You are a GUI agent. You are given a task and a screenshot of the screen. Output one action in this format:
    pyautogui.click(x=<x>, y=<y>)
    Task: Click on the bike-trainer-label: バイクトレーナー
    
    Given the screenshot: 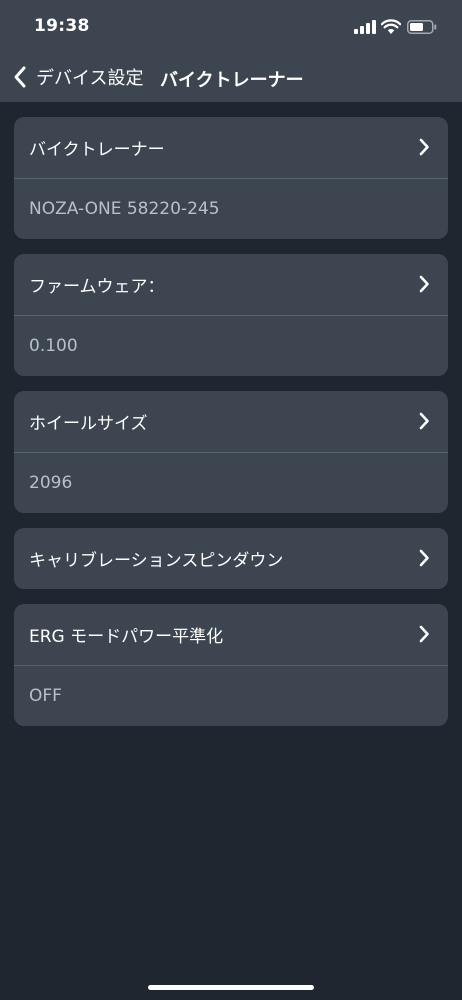 What is the action you would take?
    pyautogui.click(x=97, y=150)
    